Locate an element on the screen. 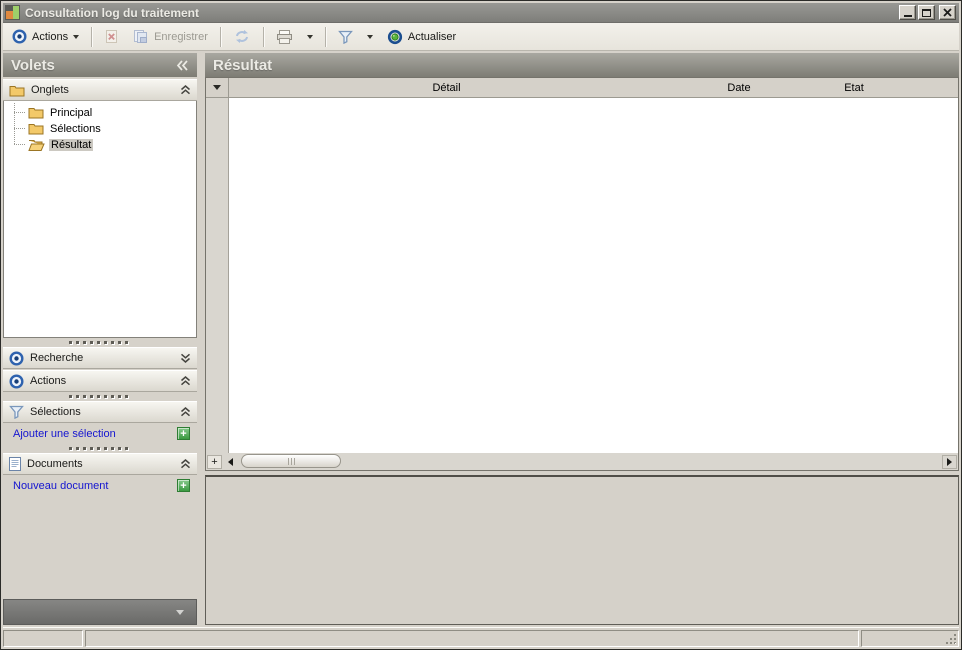 The image size is (962, 650). new-document-link: Nouveau document is located at coordinates (60, 486).